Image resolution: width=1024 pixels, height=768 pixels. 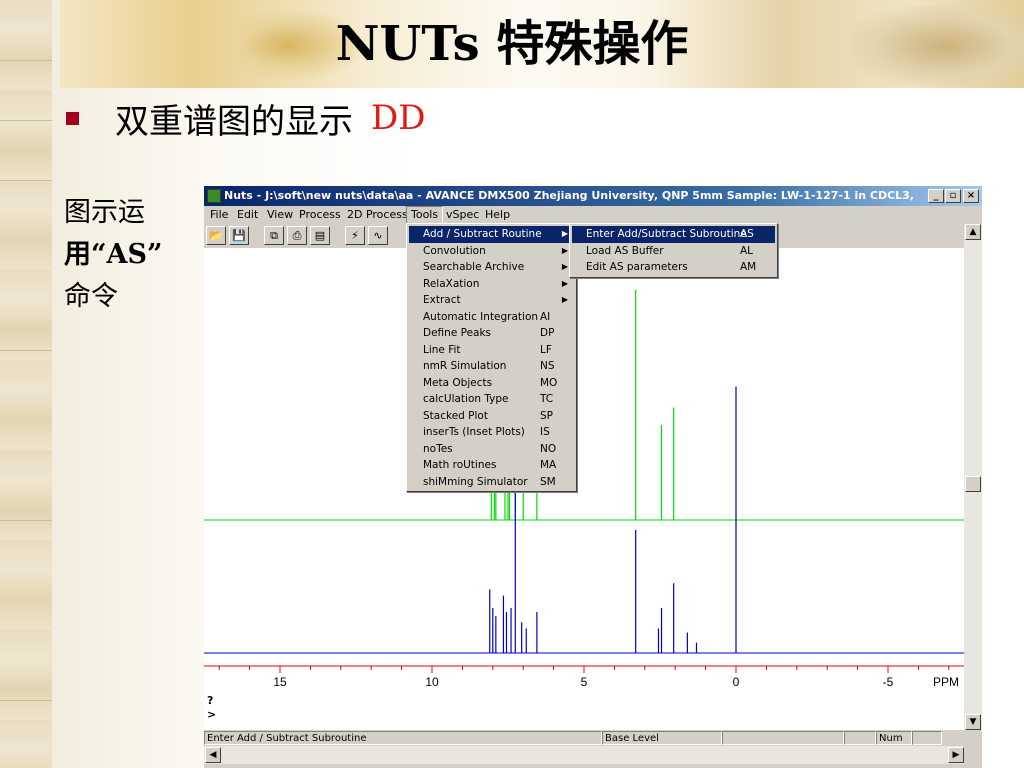 What do you see at coordinates (491, 350) in the screenshot?
I see `tools-menu-item: Line Fit LF` at bounding box center [491, 350].